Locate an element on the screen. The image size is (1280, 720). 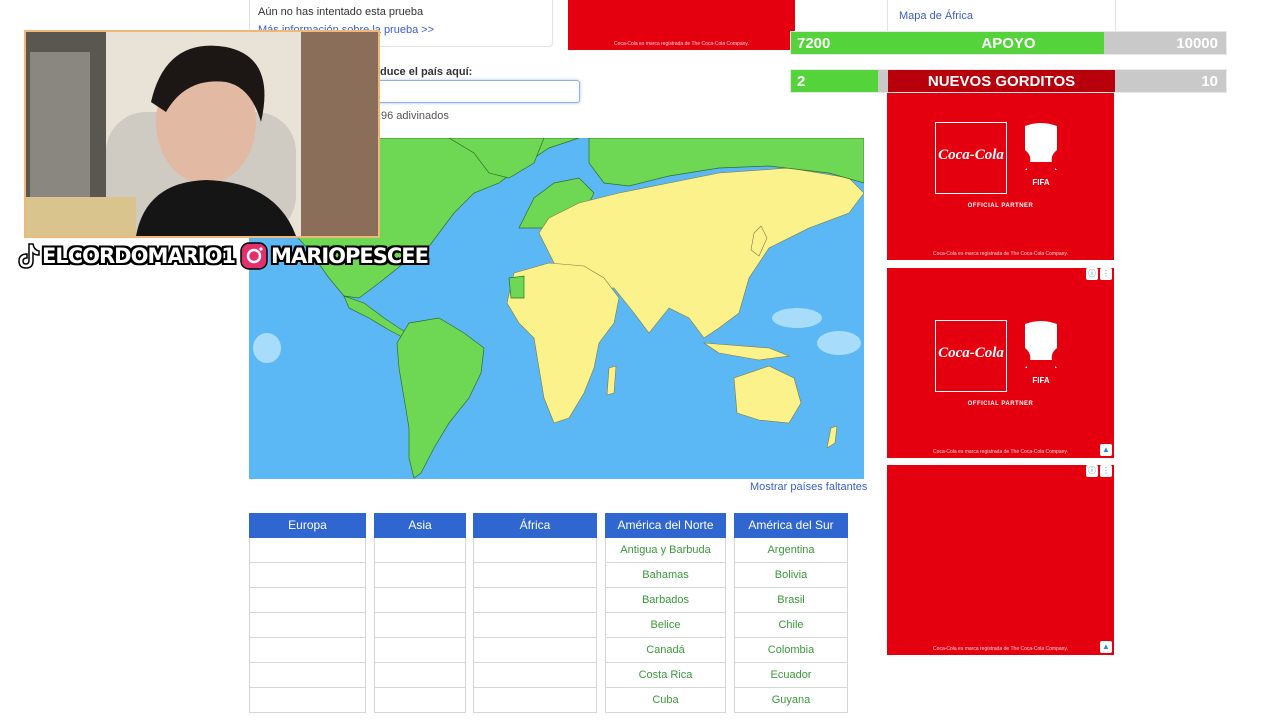
column-header: América del Sur is located at coordinates (791, 525).